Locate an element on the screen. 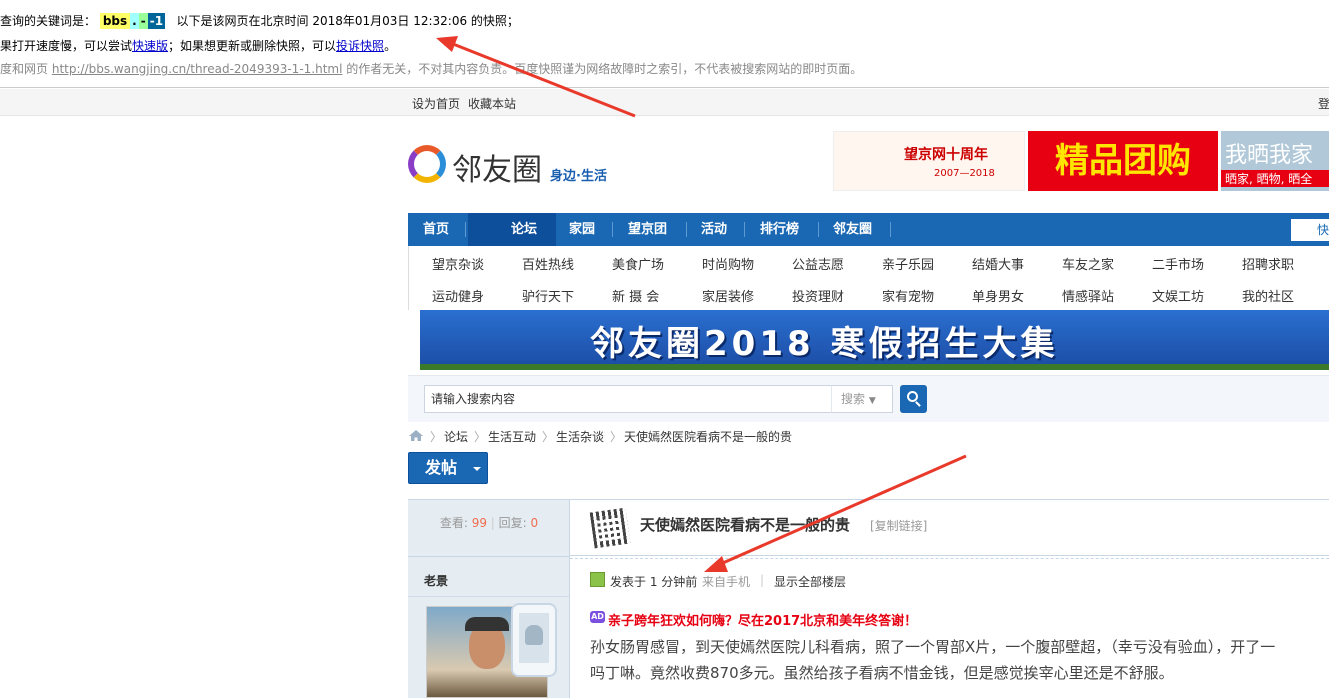 The width and height of the screenshot is (1329, 698). arrow-line-bottom is located at coordinates (841, 511).